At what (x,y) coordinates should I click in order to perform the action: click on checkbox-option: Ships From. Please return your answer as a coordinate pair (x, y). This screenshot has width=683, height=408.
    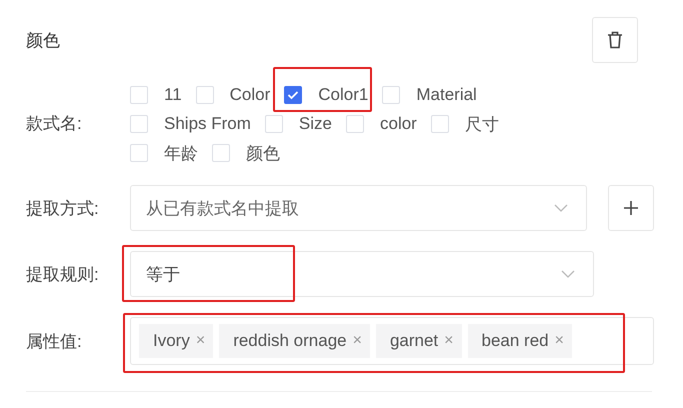
    Looking at the image, I should click on (190, 124).